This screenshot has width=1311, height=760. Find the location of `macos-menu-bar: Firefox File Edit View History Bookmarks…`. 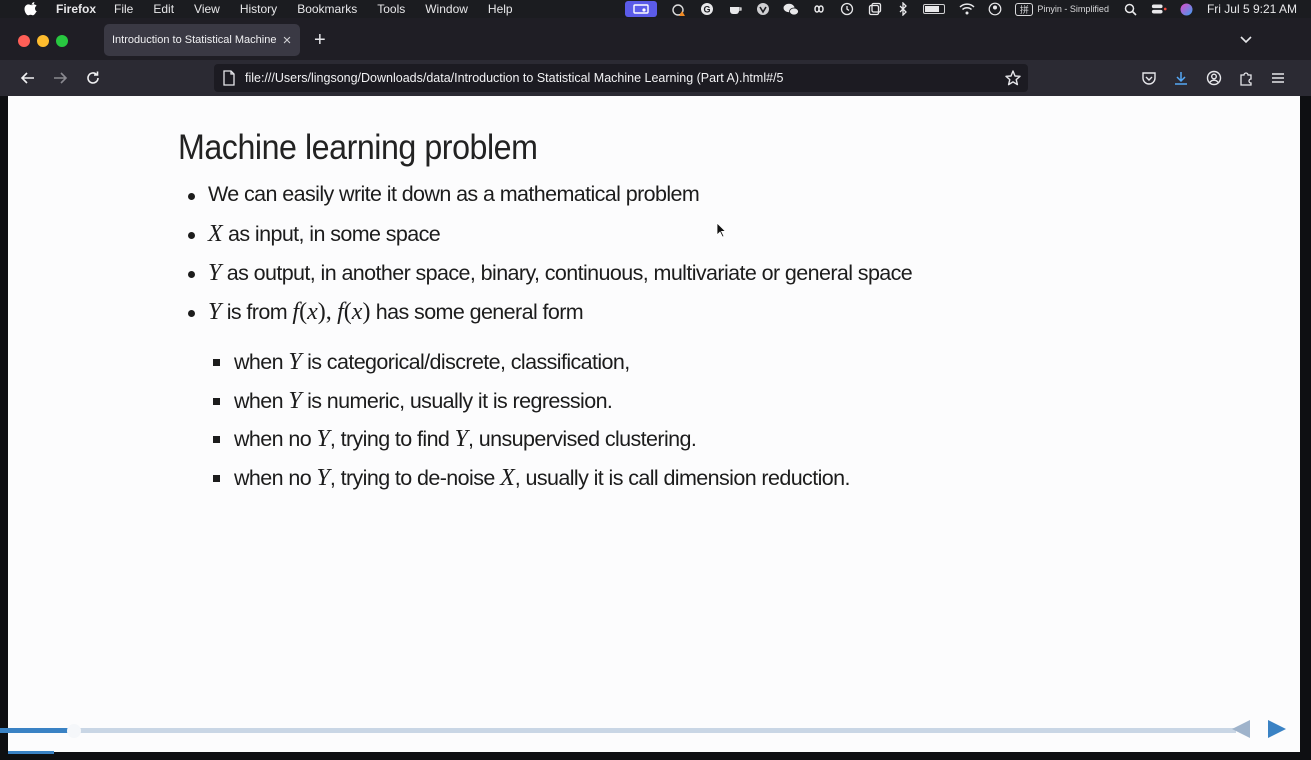

macos-menu-bar: Firefox File Edit View History Bookmarks… is located at coordinates (655, 9).